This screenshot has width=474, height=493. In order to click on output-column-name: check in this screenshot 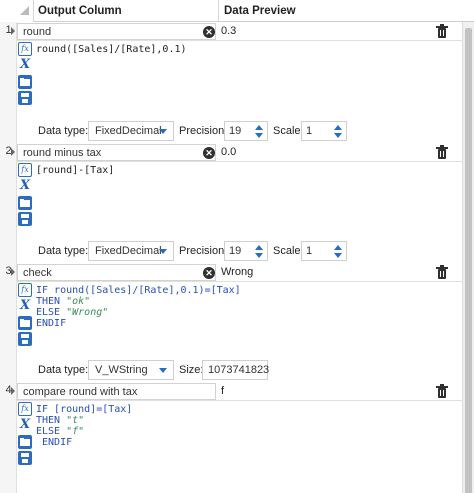, I will do `click(37, 273)`.